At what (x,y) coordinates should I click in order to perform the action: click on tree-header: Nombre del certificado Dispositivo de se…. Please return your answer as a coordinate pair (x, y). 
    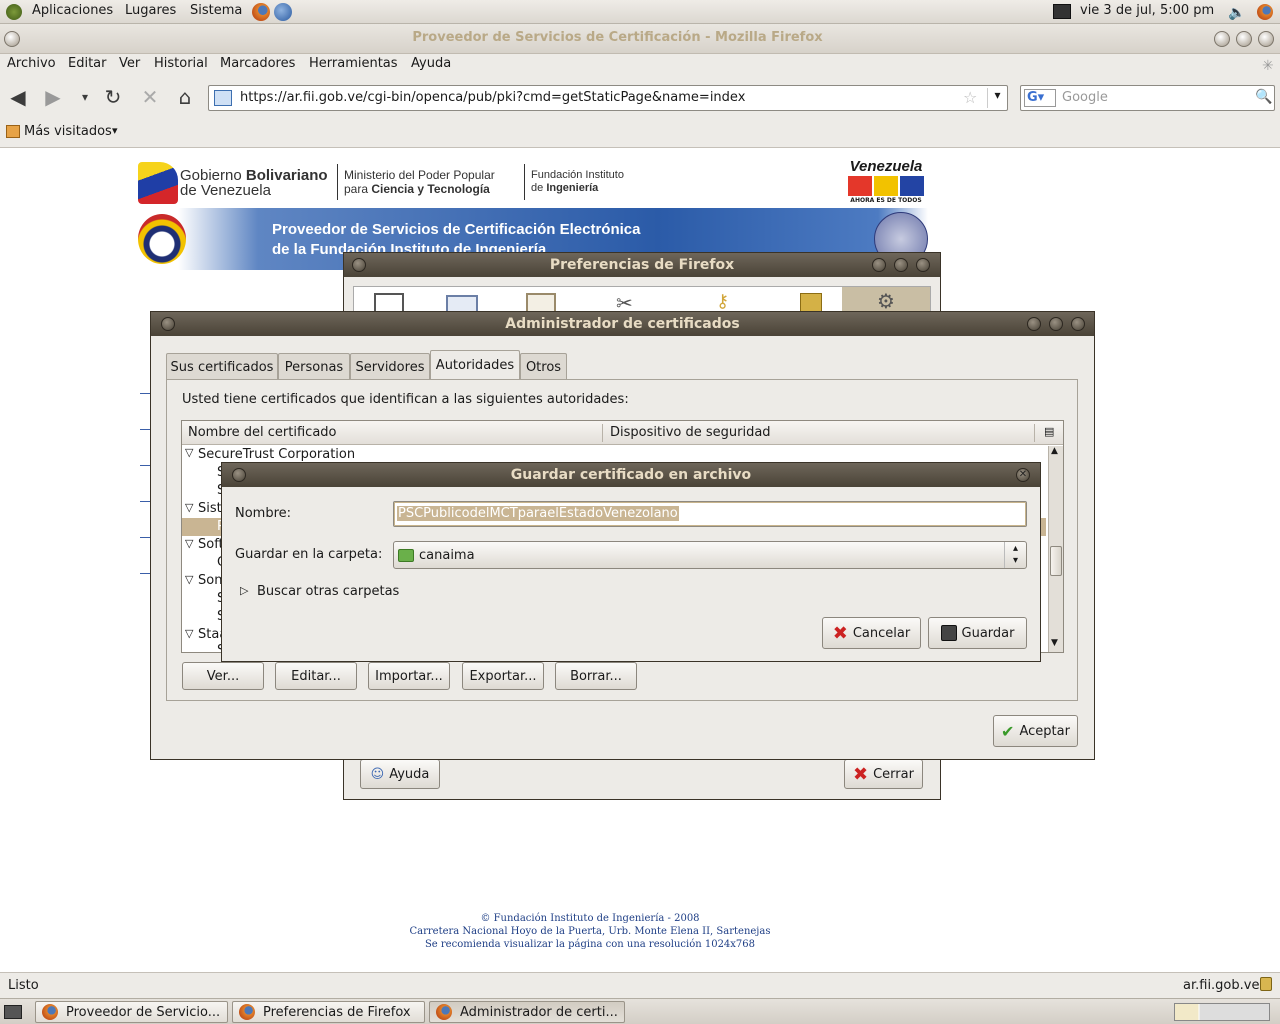
    Looking at the image, I should click on (622, 433).